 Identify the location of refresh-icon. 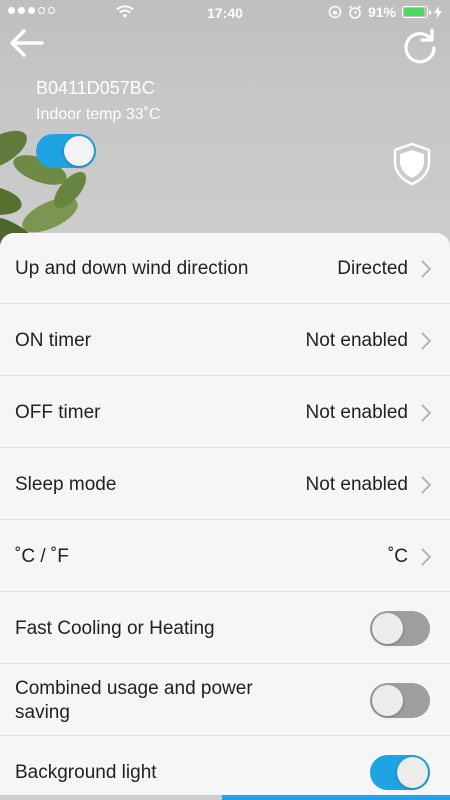
(420, 46).